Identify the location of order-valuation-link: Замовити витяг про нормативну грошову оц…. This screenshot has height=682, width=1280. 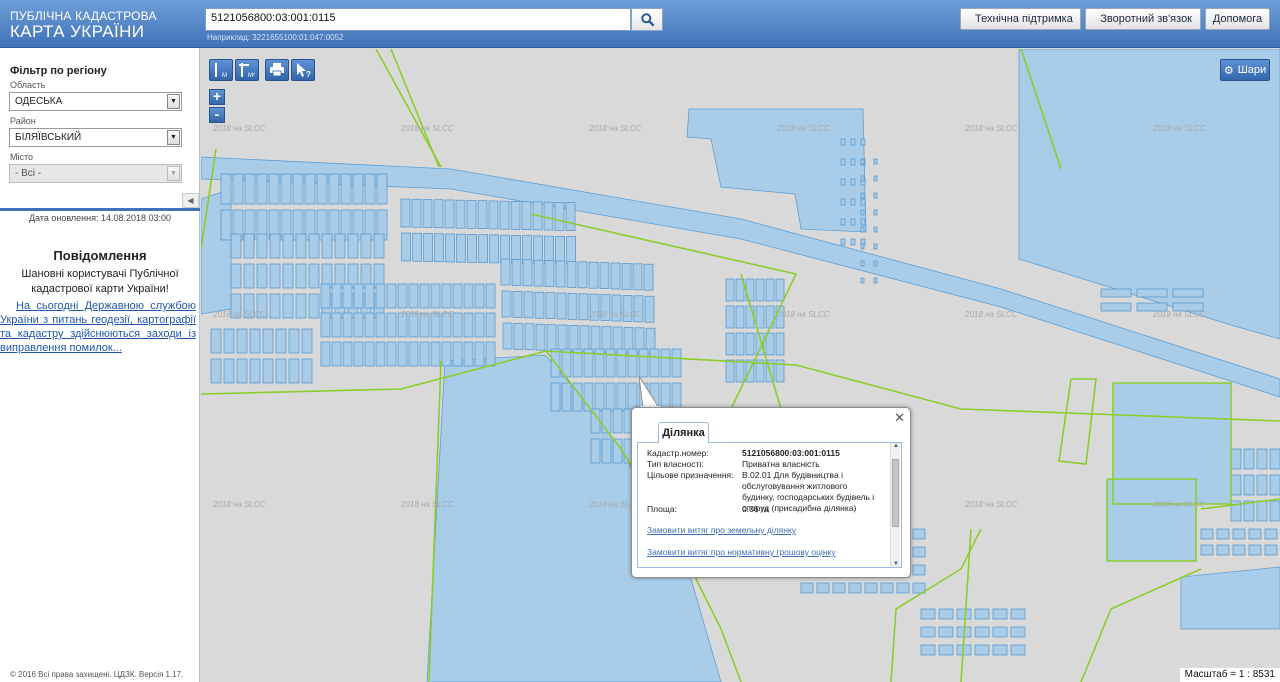
(741, 552).